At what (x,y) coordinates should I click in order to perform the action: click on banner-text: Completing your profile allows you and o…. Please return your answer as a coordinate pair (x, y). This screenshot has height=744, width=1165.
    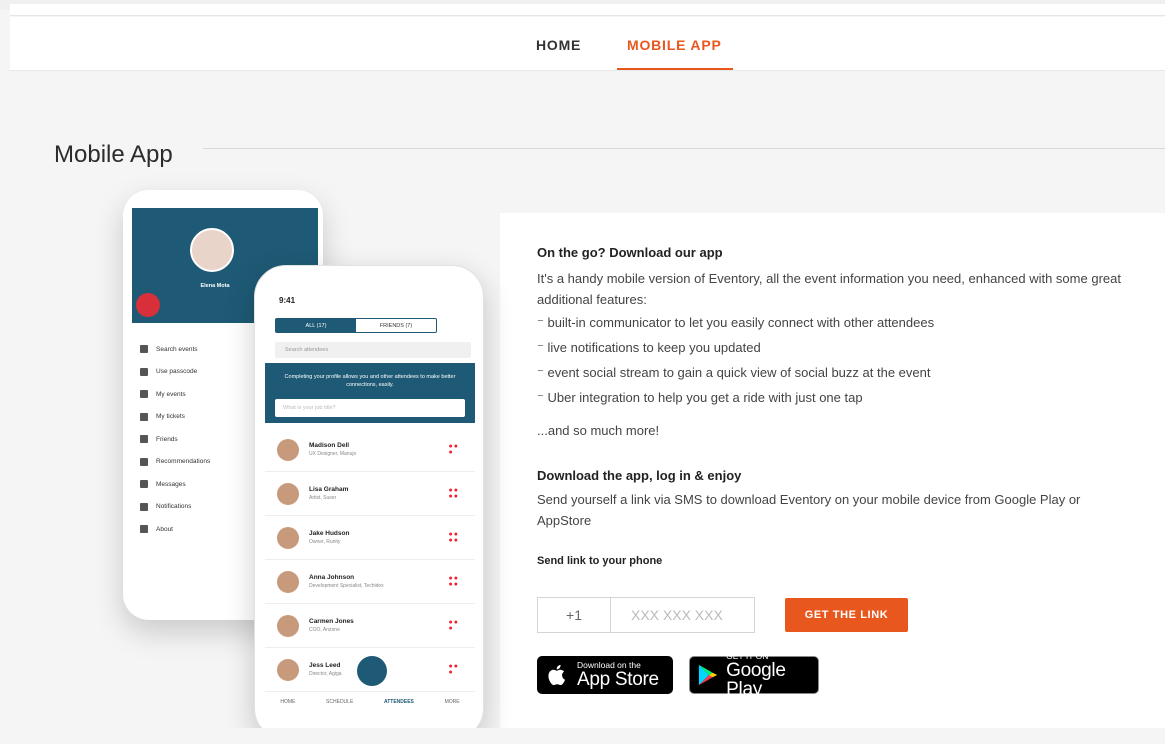
    Looking at the image, I should click on (370, 381).